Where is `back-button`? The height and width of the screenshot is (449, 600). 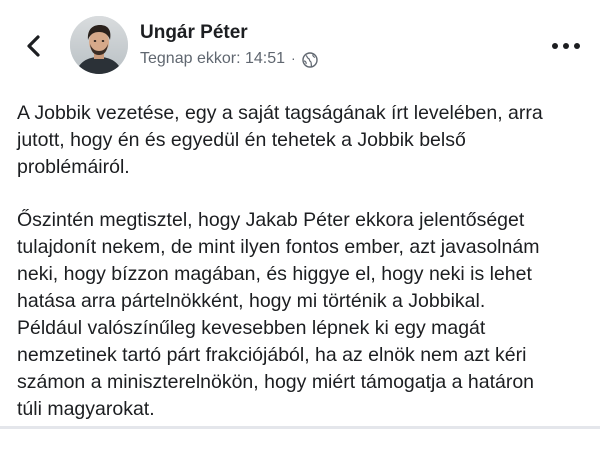
back-button is located at coordinates (35, 46).